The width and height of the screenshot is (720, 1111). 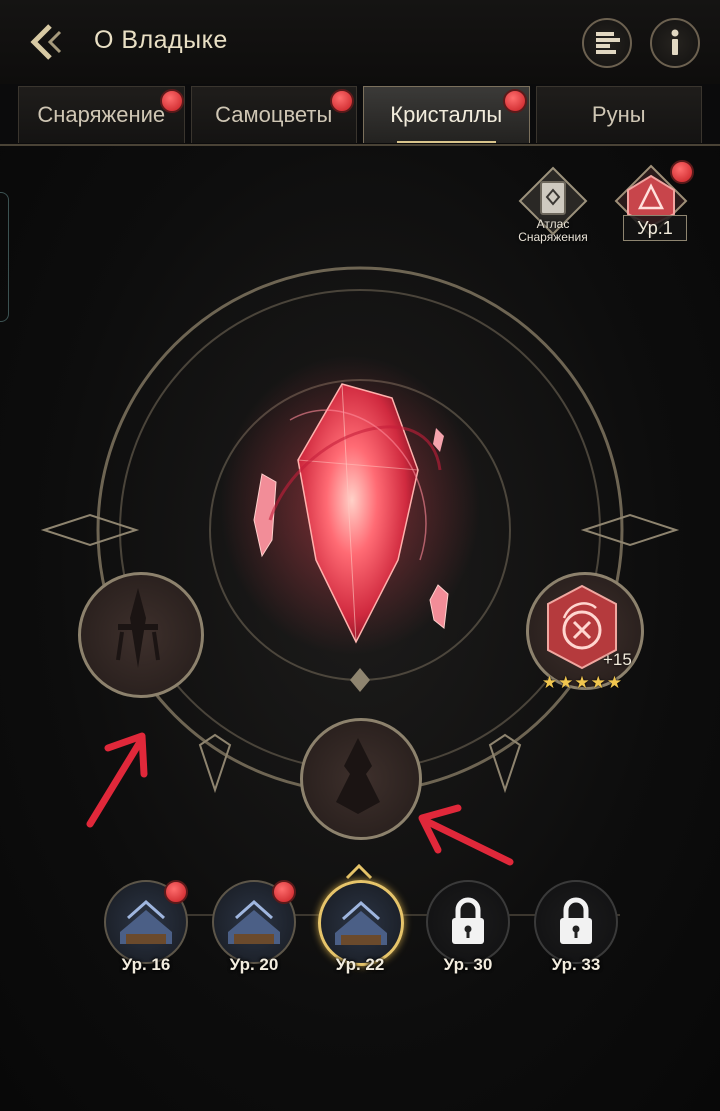 I want to click on tab-label: Снаряжение, so click(x=101, y=114).